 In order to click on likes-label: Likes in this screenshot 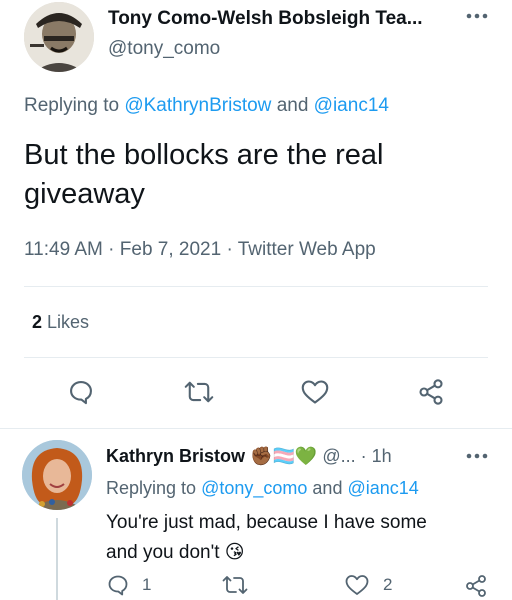, I will do `click(68, 322)`.